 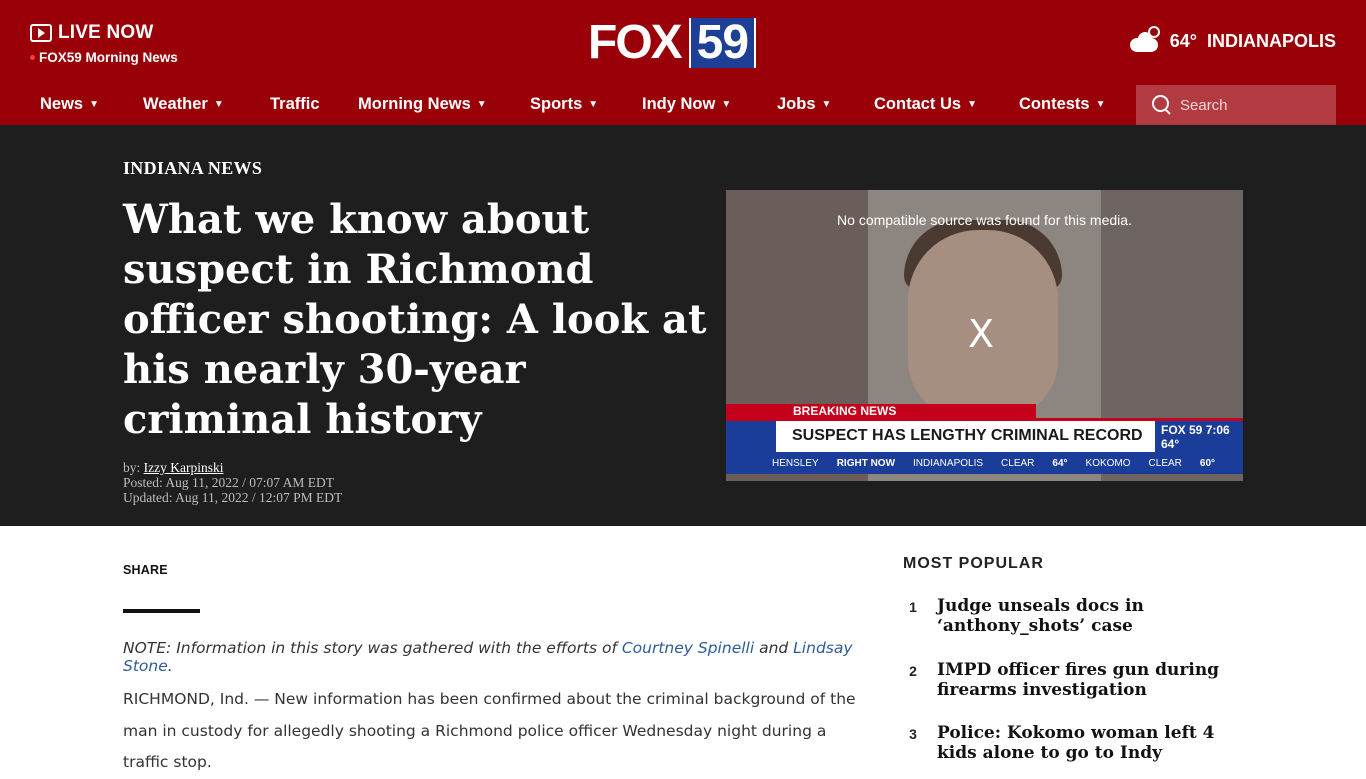 I want to click on nav-item-label: Traffic, so click(x=295, y=104).